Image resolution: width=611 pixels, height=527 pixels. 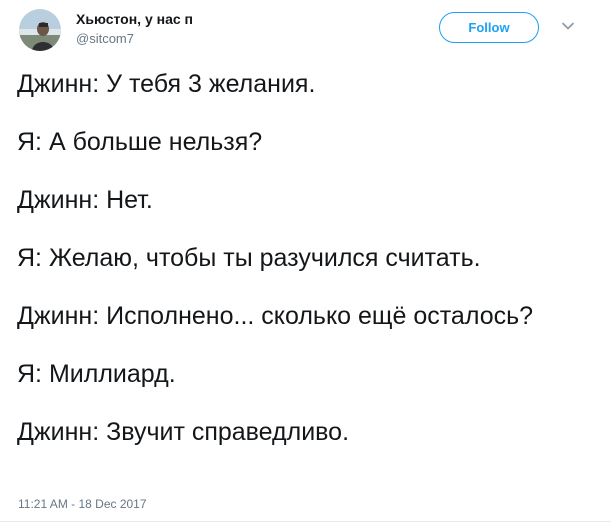 What do you see at coordinates (489, 27) in the screenshot?
I see `follow-button: Follow` at bounding box center [489, 27].